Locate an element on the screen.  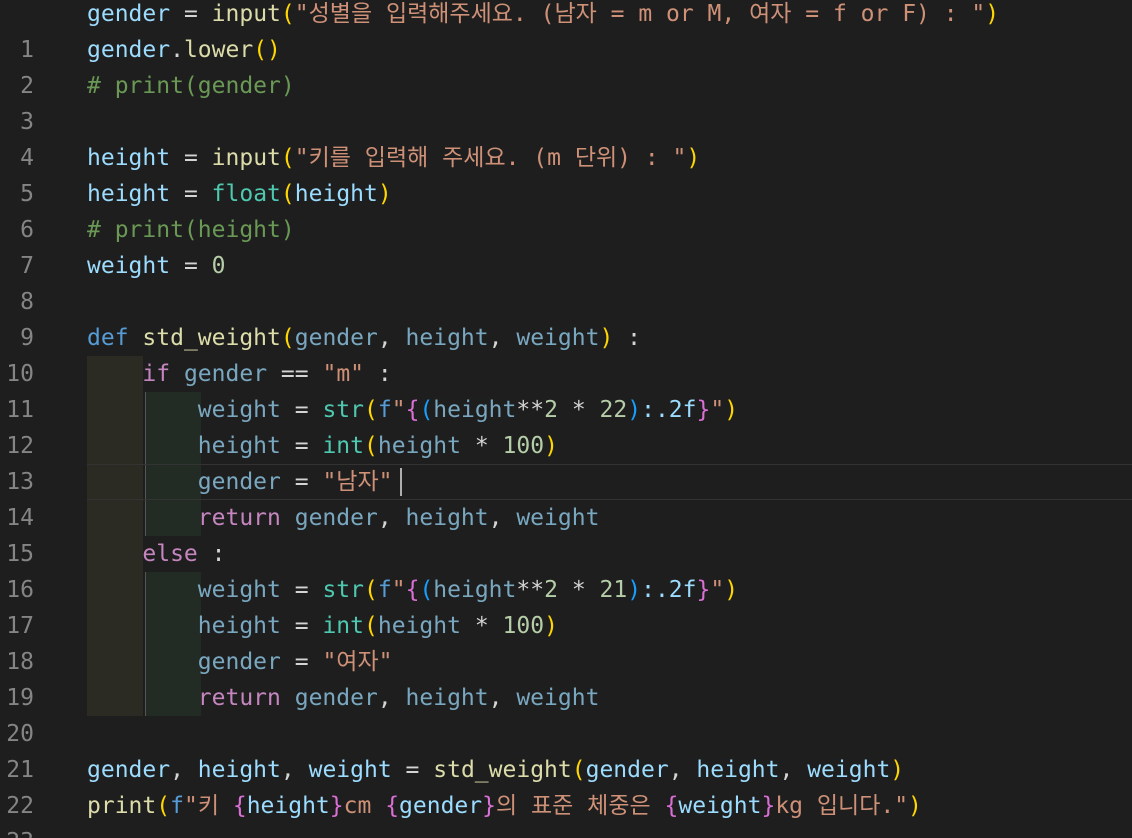
line-code: else : is located at coordinates (184, 554).